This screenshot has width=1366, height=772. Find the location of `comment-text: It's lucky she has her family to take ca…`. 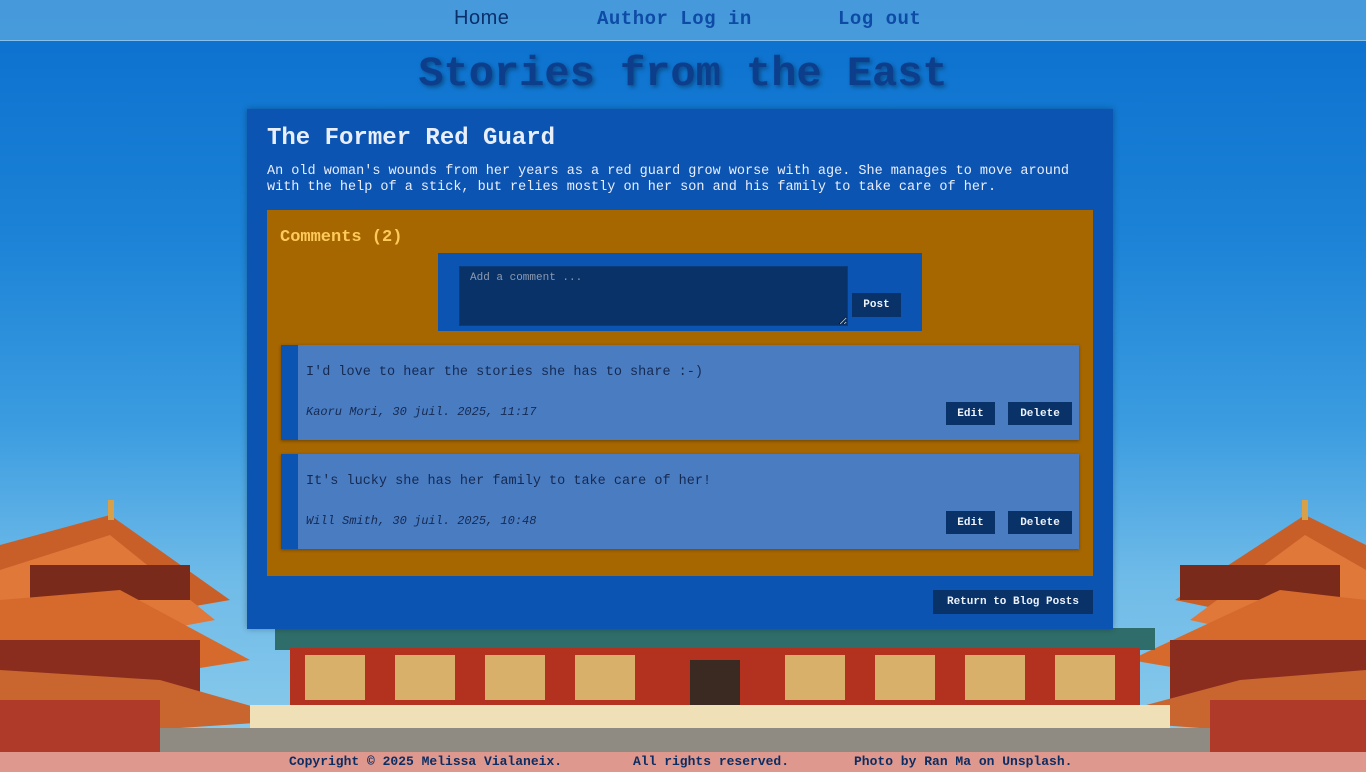

comment-text: It's lucky she has her family to take ca… is located at coordinates (509, 481).